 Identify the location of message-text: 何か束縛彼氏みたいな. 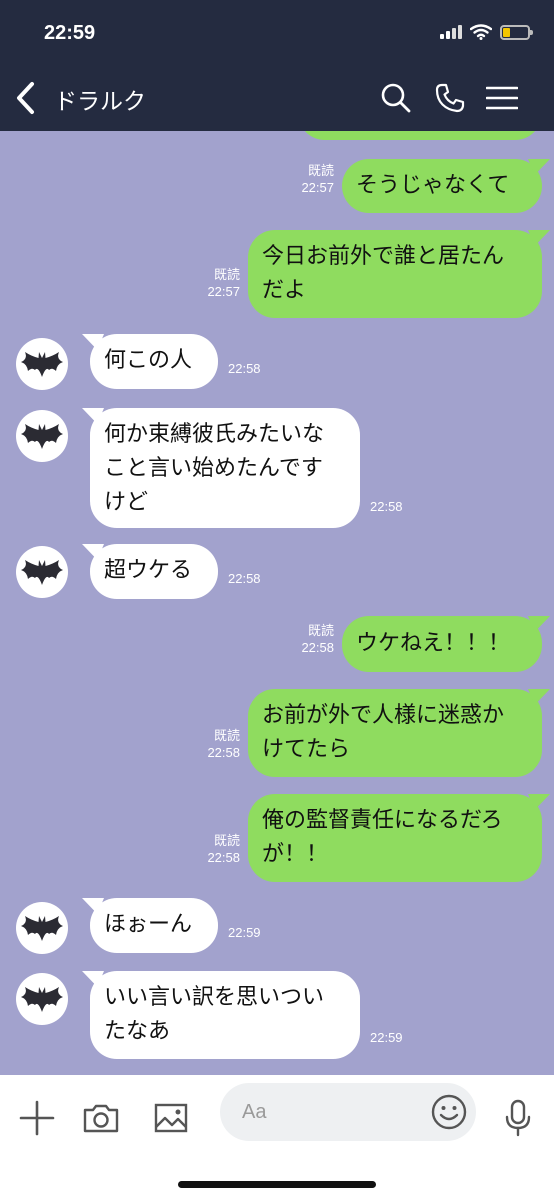
(214, 434).